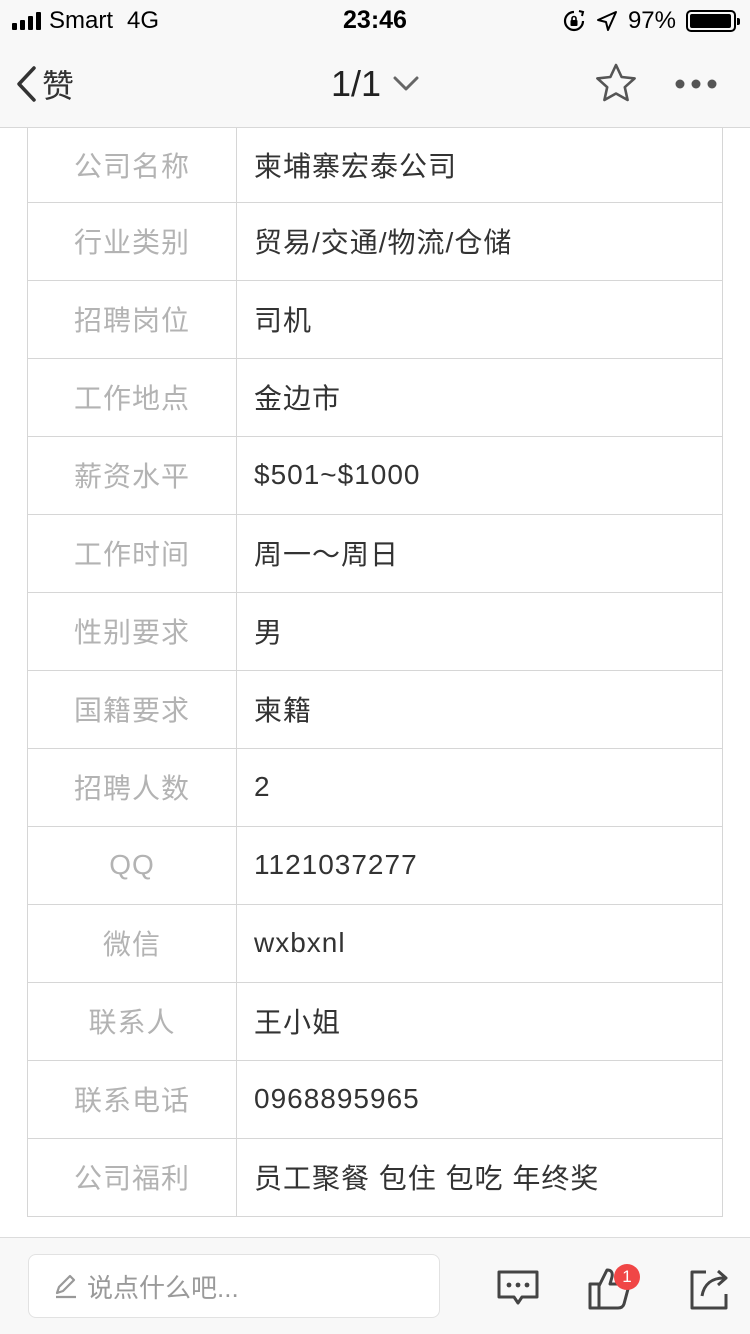 This screenshot has width=750, height=1334. I want to click on field-label: 工作时间, so click(132, 553).